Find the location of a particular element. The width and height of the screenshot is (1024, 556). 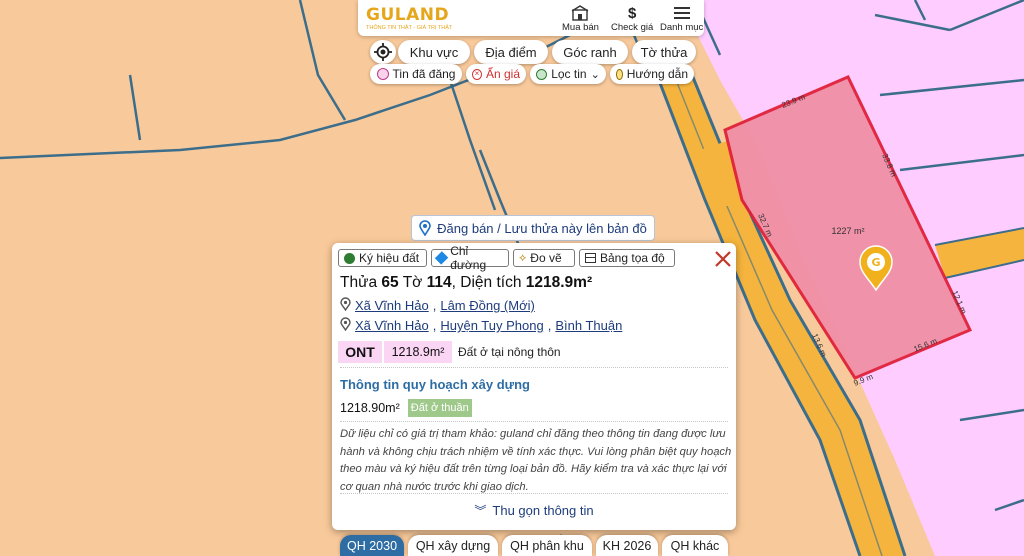

planning-badge: Đất ở thuần is located at coordinates (439, 408).